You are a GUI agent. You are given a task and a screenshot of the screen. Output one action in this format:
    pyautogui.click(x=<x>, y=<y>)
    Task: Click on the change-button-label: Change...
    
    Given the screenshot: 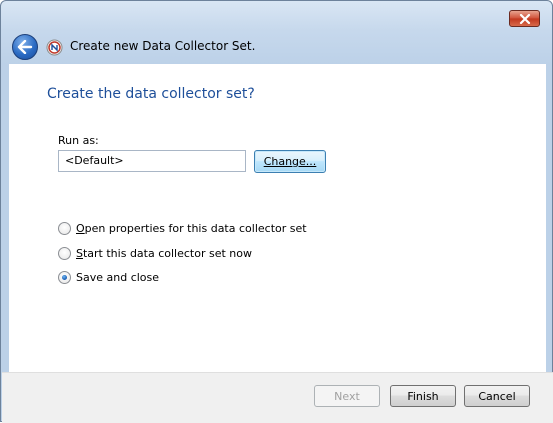 What is the action you would take?
    pyautogui.click(x=290, y=161)
    